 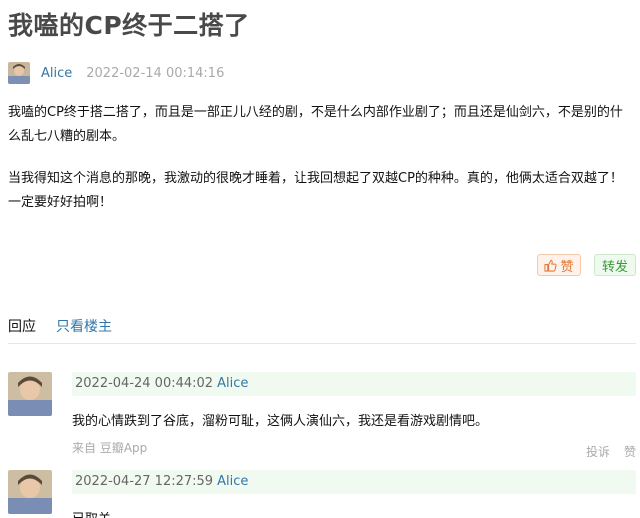 I want to click on forward-button: 转发, so click(x=615, y=265).